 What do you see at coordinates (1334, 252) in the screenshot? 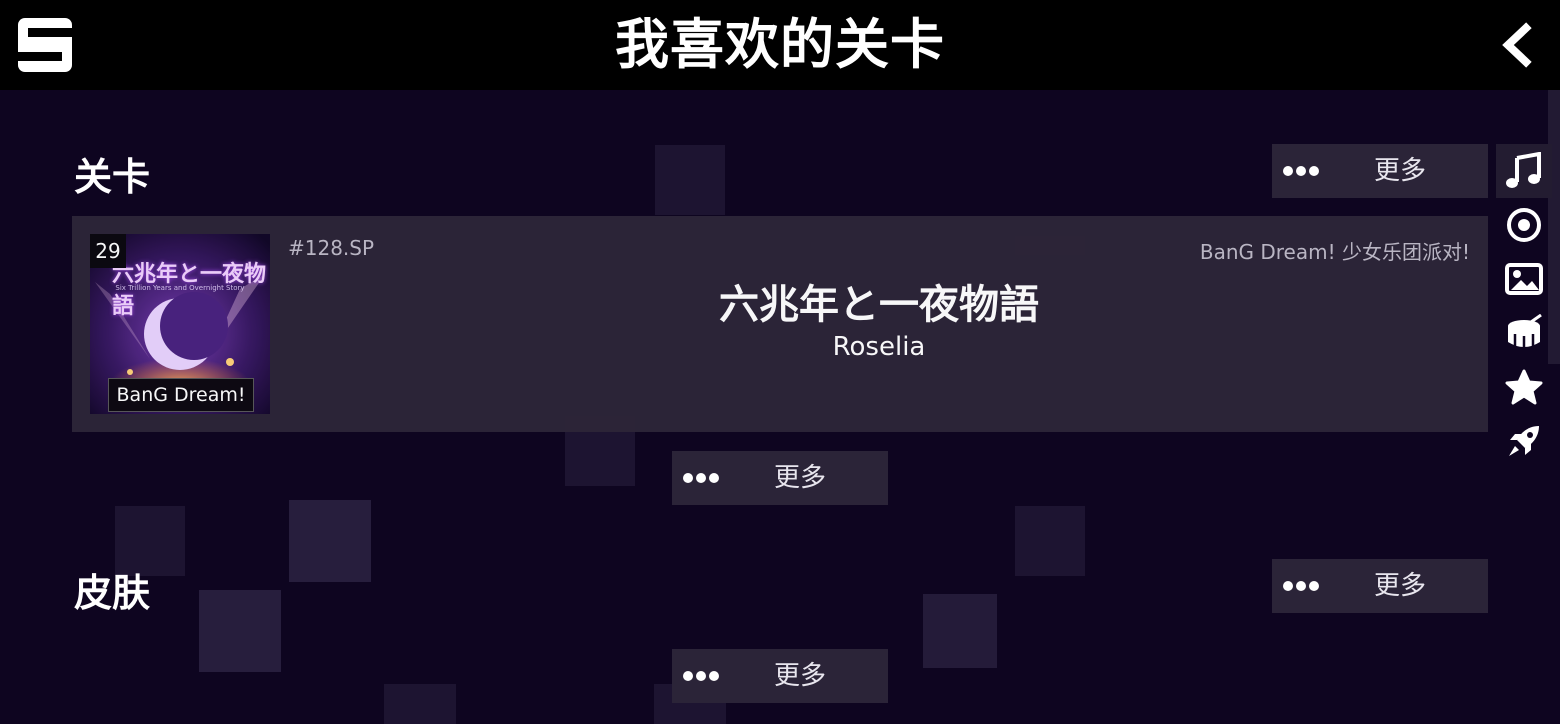
I see `level-source: BanG Dream! 少女乐团派对!` at bounding box center [1334, 252].